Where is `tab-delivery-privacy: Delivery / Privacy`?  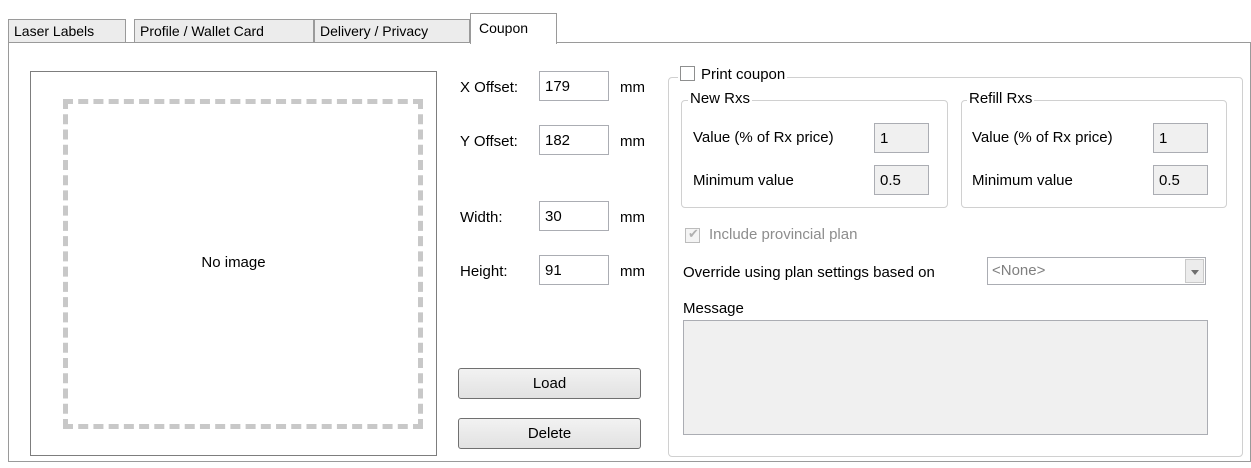 tab-delivery-privacy: Delivery / Privacy is located at coordinates (392, 31).